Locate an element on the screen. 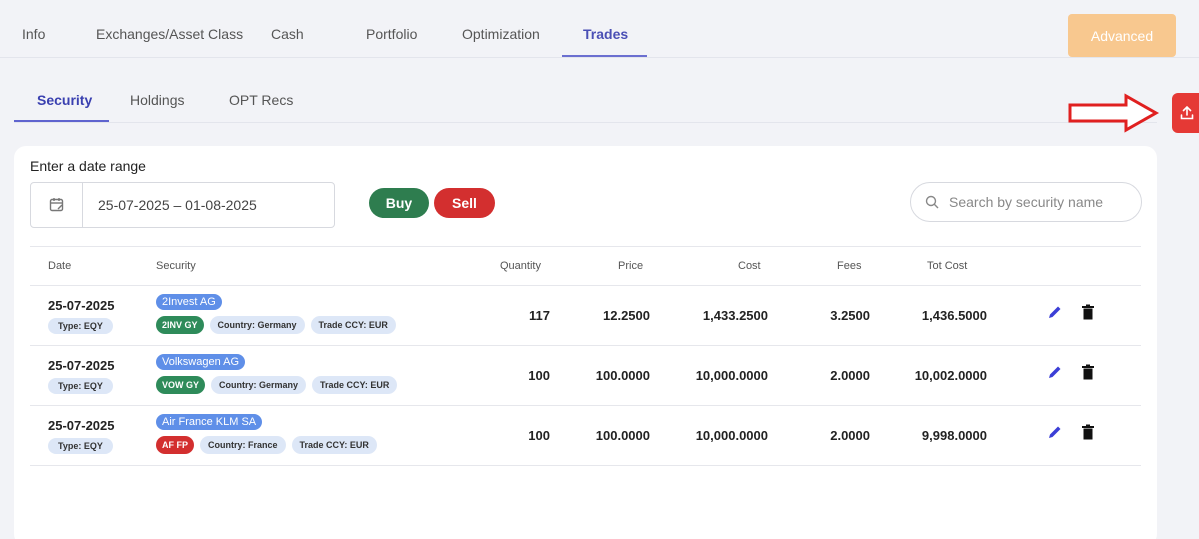 This screenshot has width=1199, height=539. export-button is located at coordinates (1185, 113).